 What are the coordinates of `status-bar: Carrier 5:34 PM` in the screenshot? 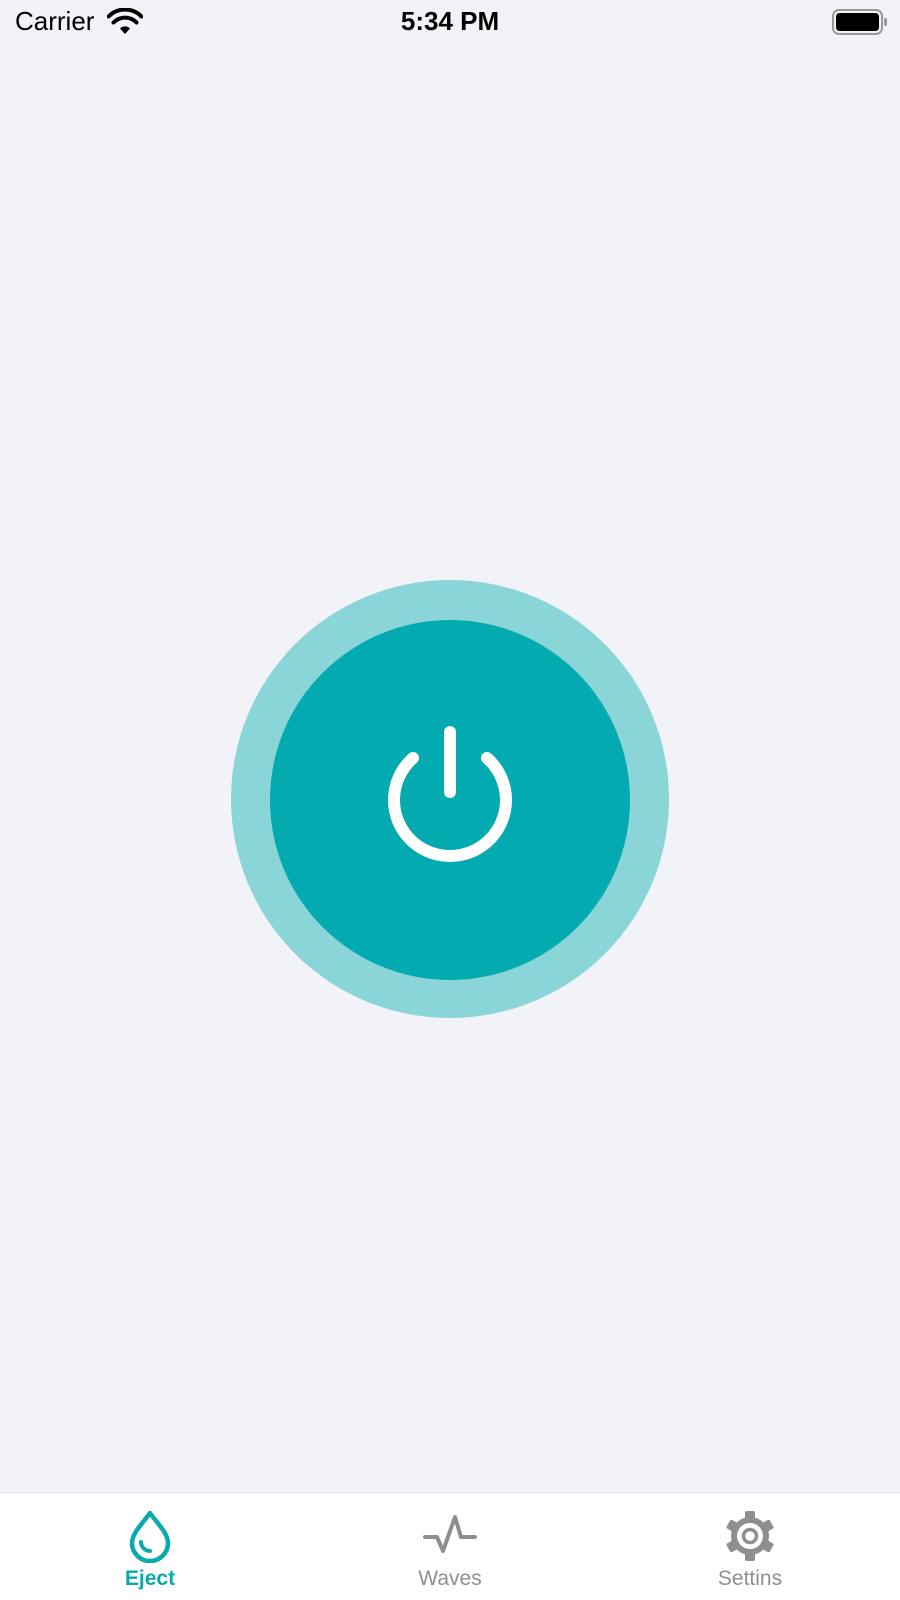 It's located at (450, 24).